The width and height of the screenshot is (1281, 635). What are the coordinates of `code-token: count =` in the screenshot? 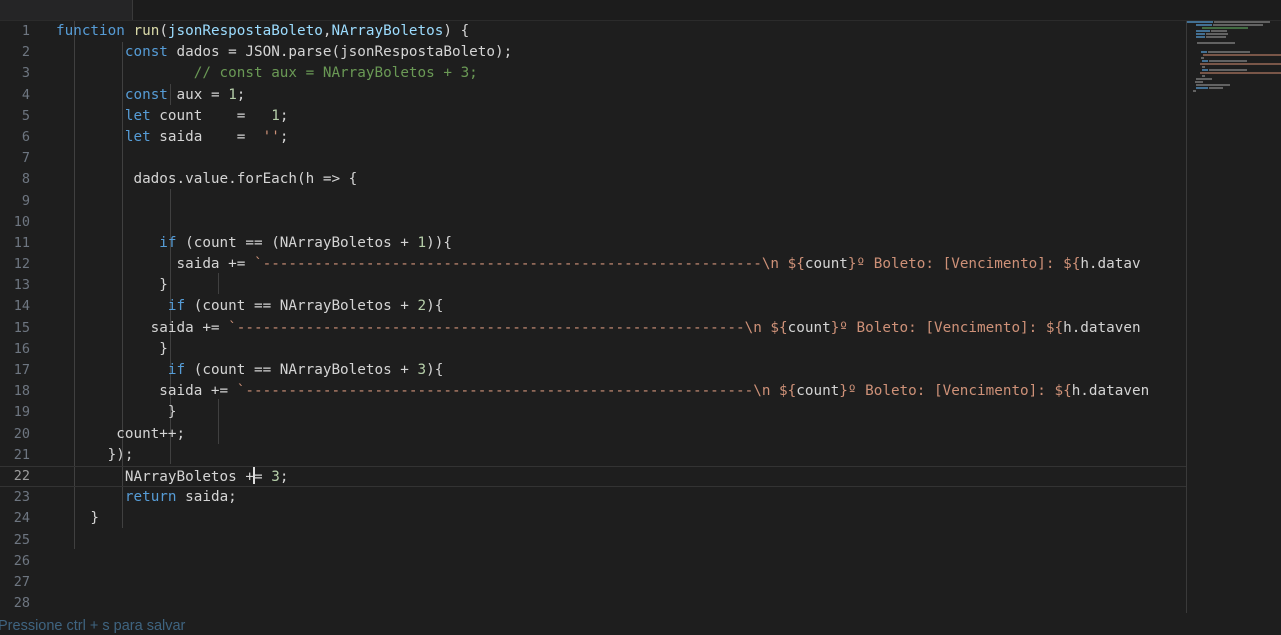 It's located at (211, 115).